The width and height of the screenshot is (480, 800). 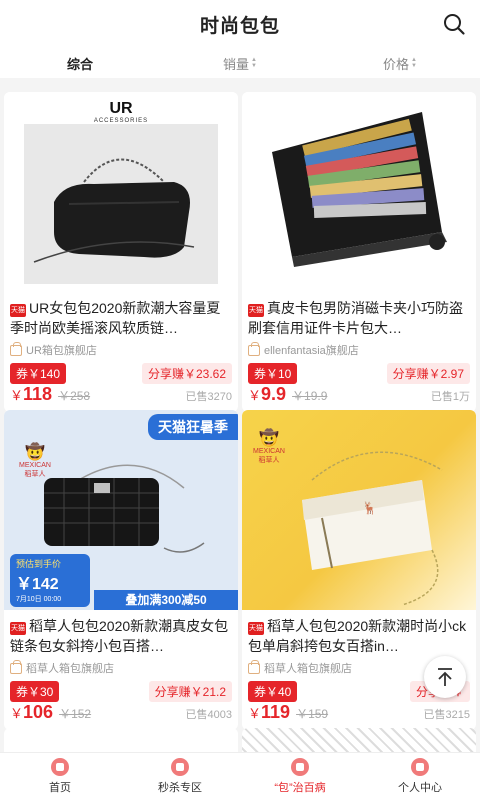 I want to click on page-title: 时尚包包, so click(x=239, y=26).